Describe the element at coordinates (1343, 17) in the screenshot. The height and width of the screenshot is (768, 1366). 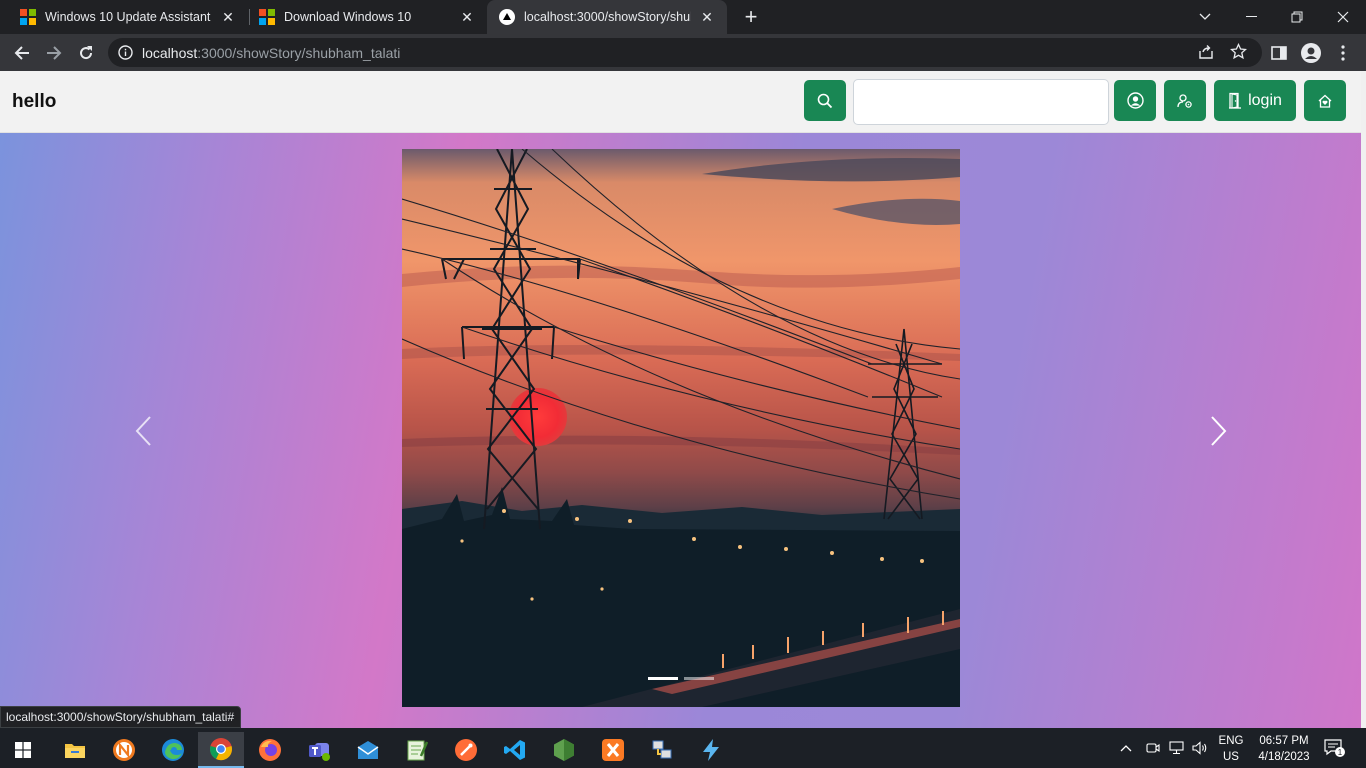
I see `close-window-icon` at that location.